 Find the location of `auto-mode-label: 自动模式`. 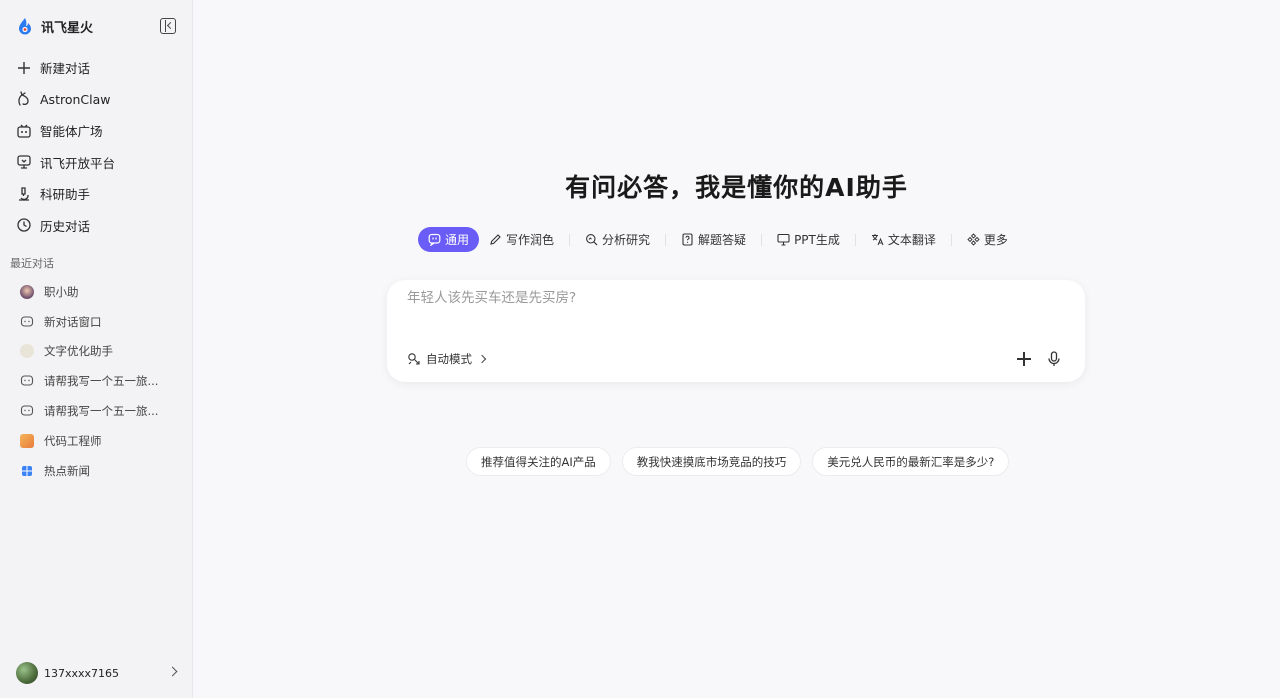

auto-mode-label: 自动模式 is located at coordinates (449, 359).